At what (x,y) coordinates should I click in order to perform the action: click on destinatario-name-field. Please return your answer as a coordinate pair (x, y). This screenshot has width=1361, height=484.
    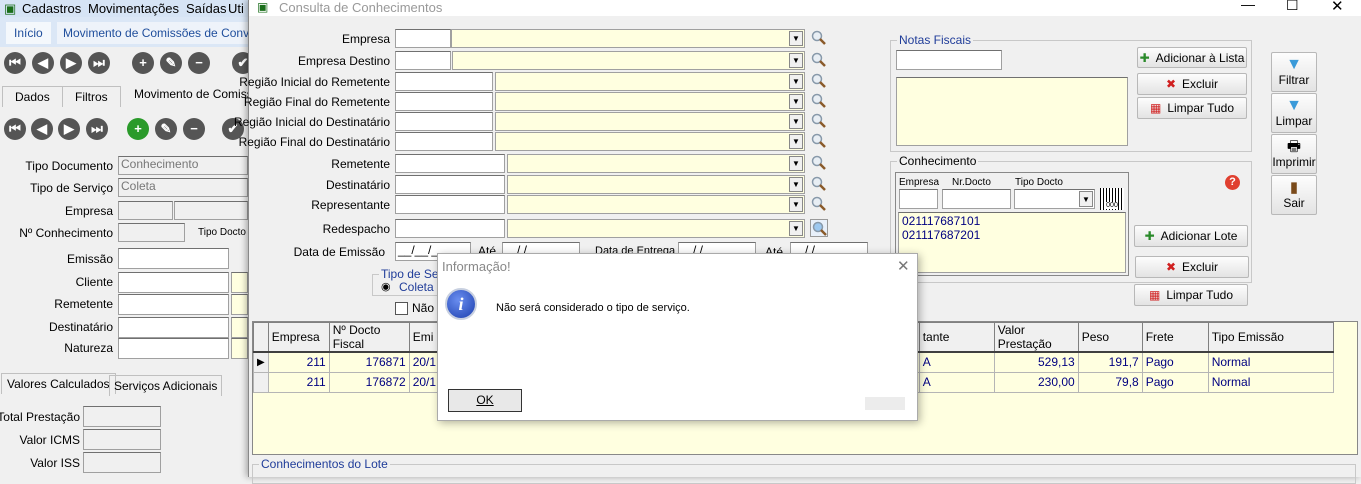
    Looking at the image, I should click on (239, 327).